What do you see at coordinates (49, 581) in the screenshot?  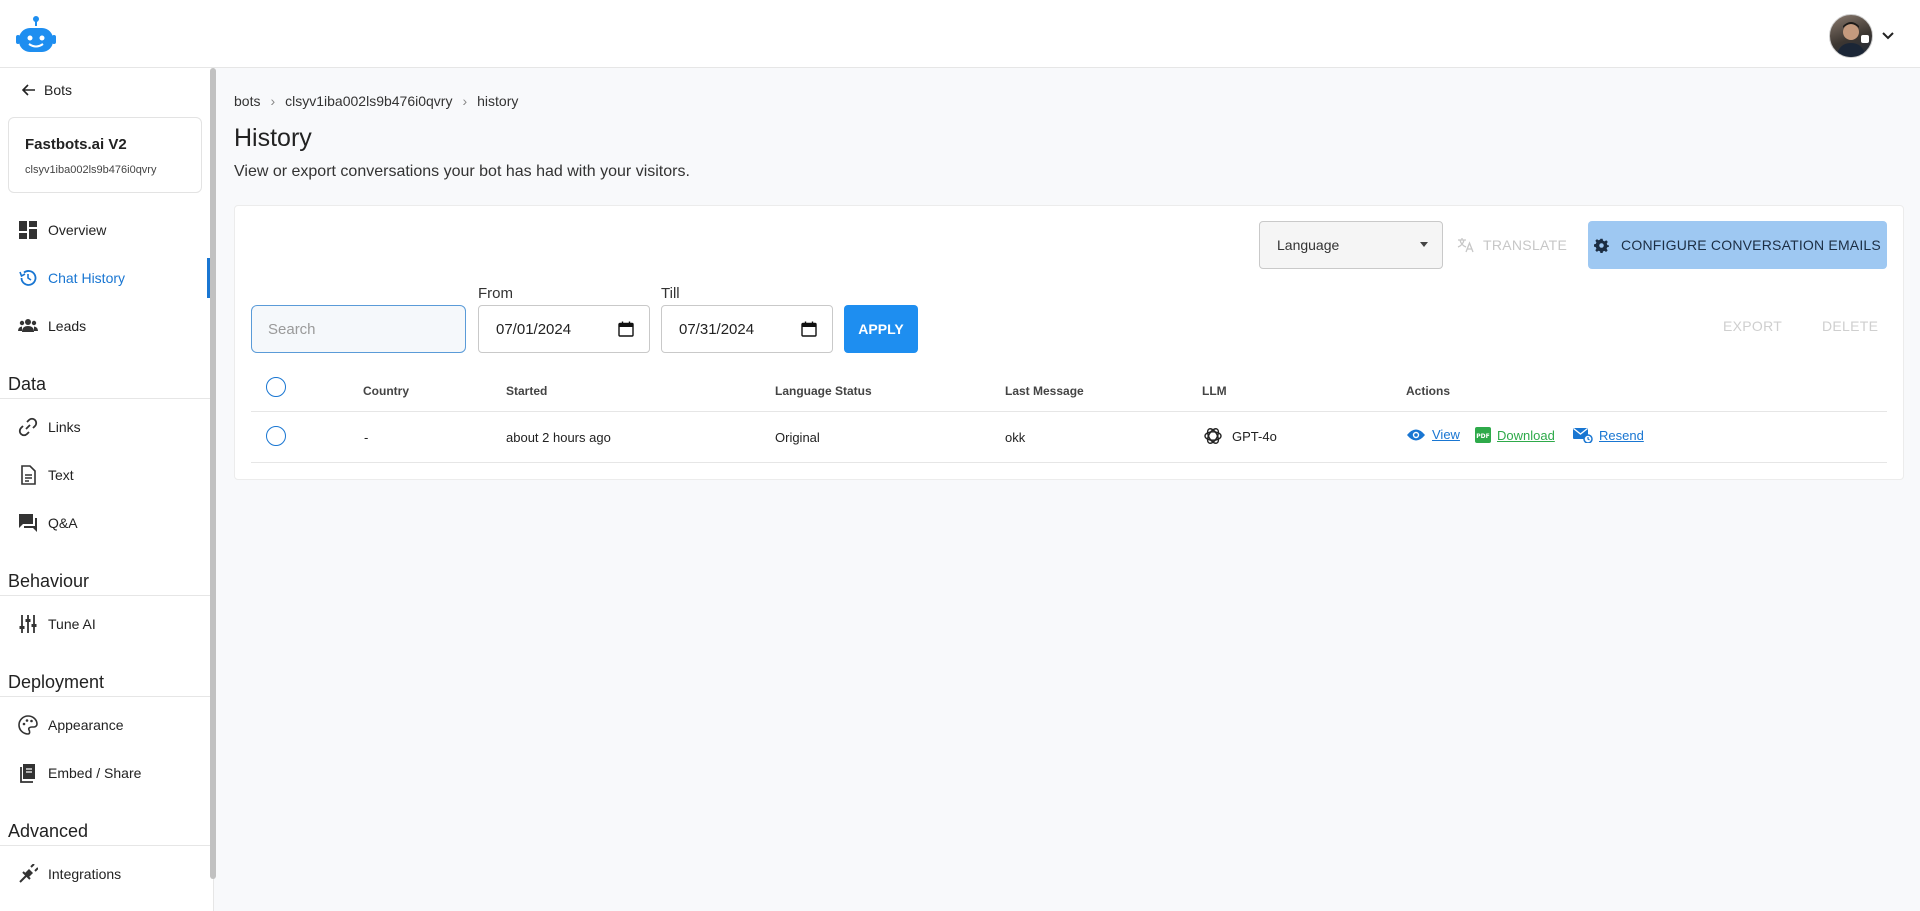 I see `section-heading-behaviour: Behaviour` at bounding box center [49, 581].